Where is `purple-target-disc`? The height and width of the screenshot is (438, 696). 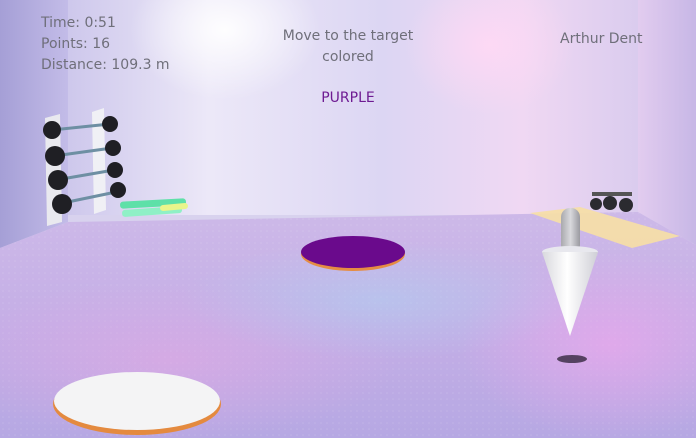 purple-target-disc is located at coordinates (353, 253).